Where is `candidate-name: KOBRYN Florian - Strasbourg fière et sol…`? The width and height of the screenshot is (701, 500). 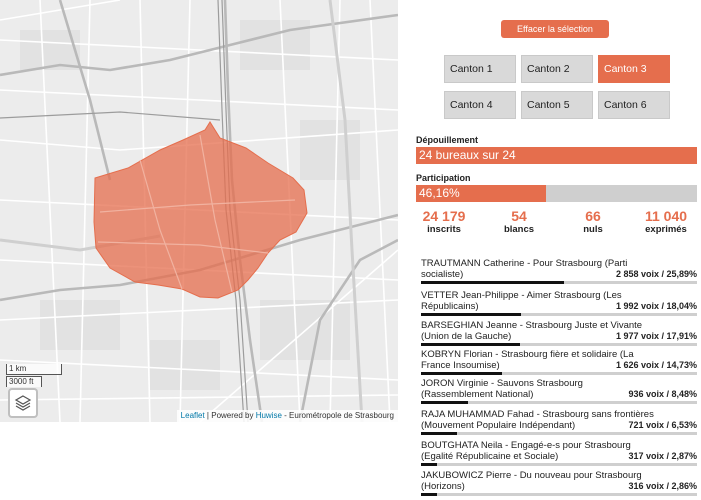
candidate-name: KOBRYN Florian - Strasbourg fière et sol… is located at coordinates (527, 354).